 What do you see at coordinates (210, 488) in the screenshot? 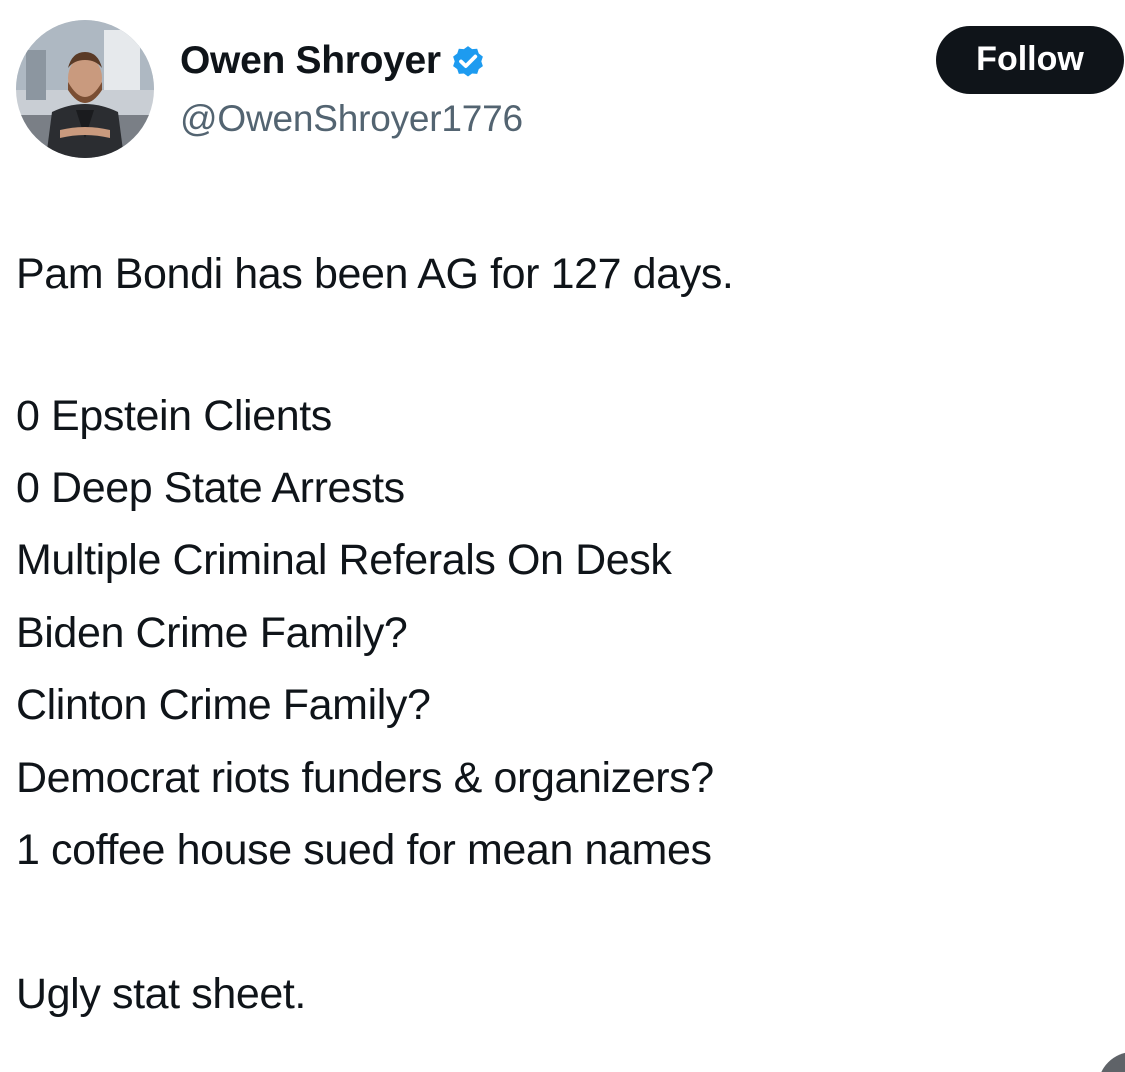
I see `tweet-line: 0 Deep State Arrests` at bounding box center [210, 488].